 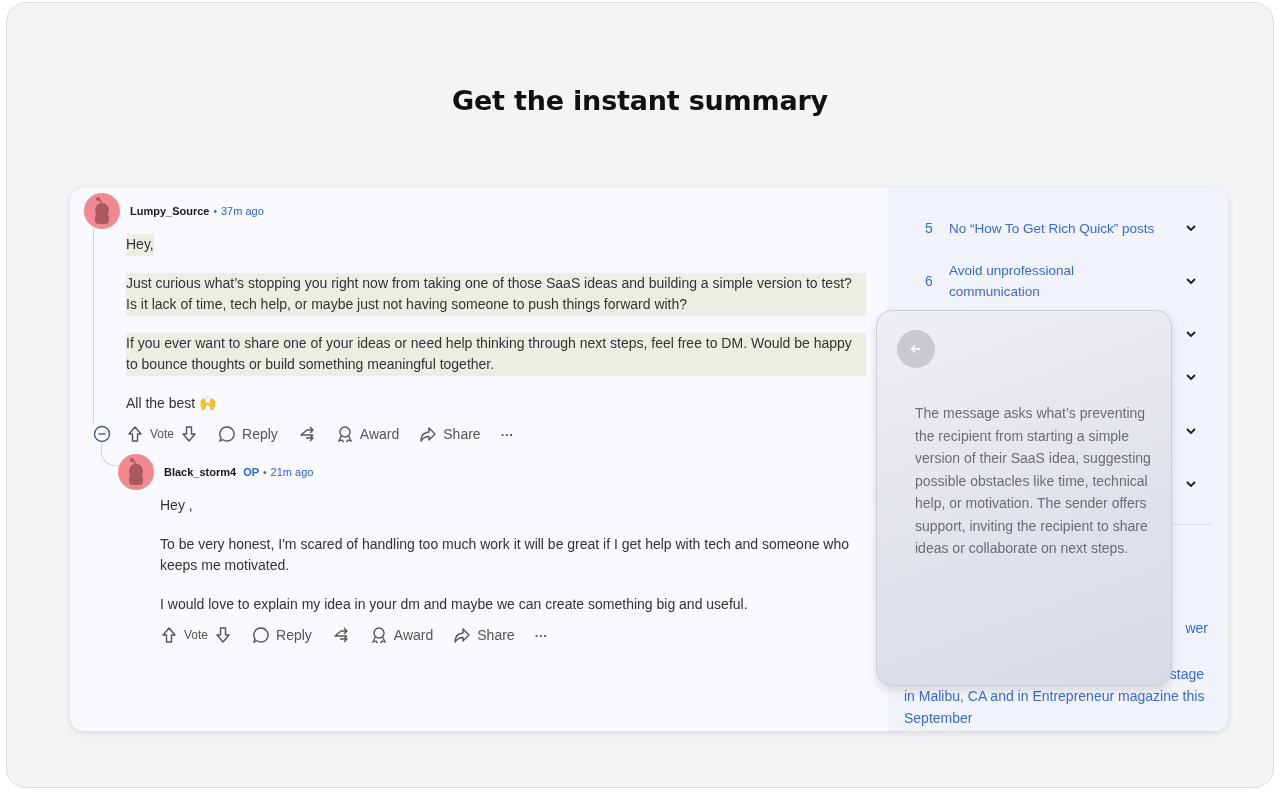 I want to click on comment-paragraph: Hey,, so click(x=140, y=245).